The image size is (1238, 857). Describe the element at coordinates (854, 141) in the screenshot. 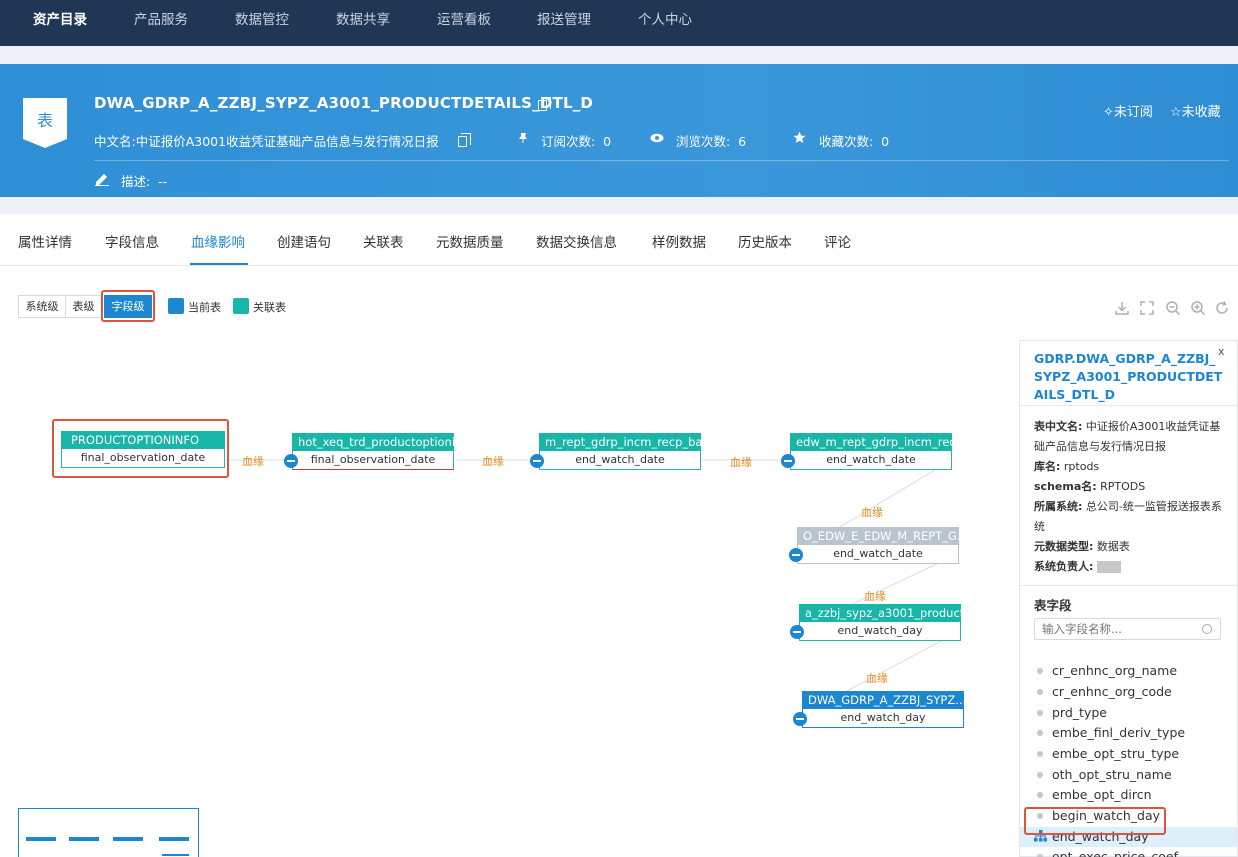

I see `fav-count: 收藏次数: 0` at that location.